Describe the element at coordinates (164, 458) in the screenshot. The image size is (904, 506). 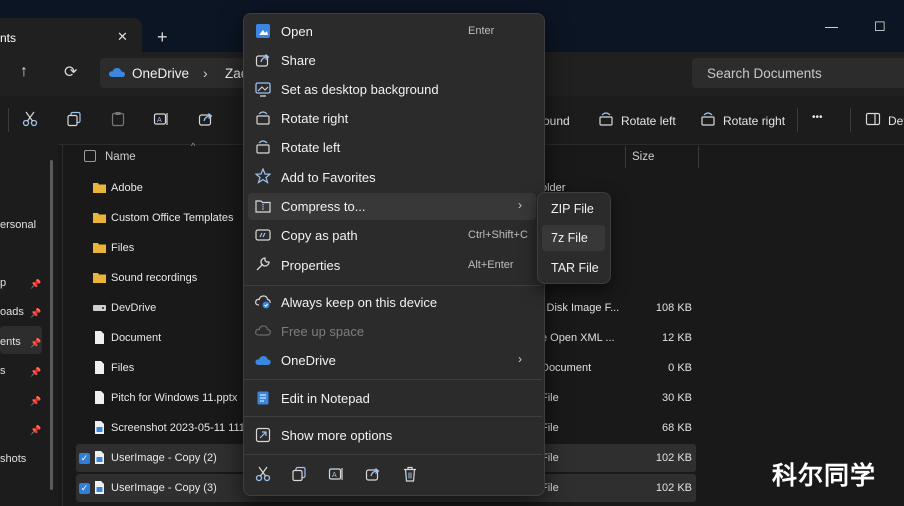
I see `list-item-name: UserImage - Copy (2)` at that location.